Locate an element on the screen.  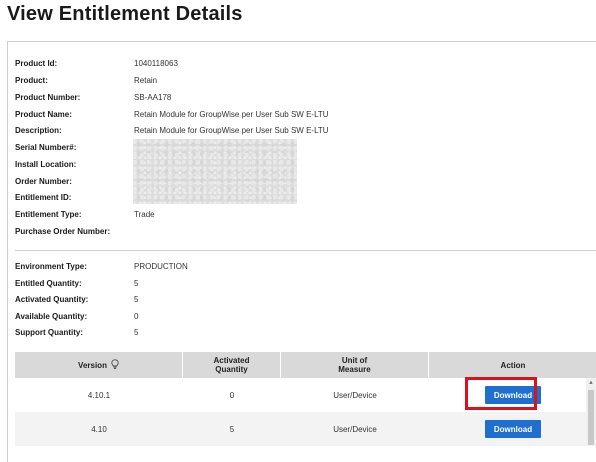
quantity-value: 0 is located at coordinates (136, 316).